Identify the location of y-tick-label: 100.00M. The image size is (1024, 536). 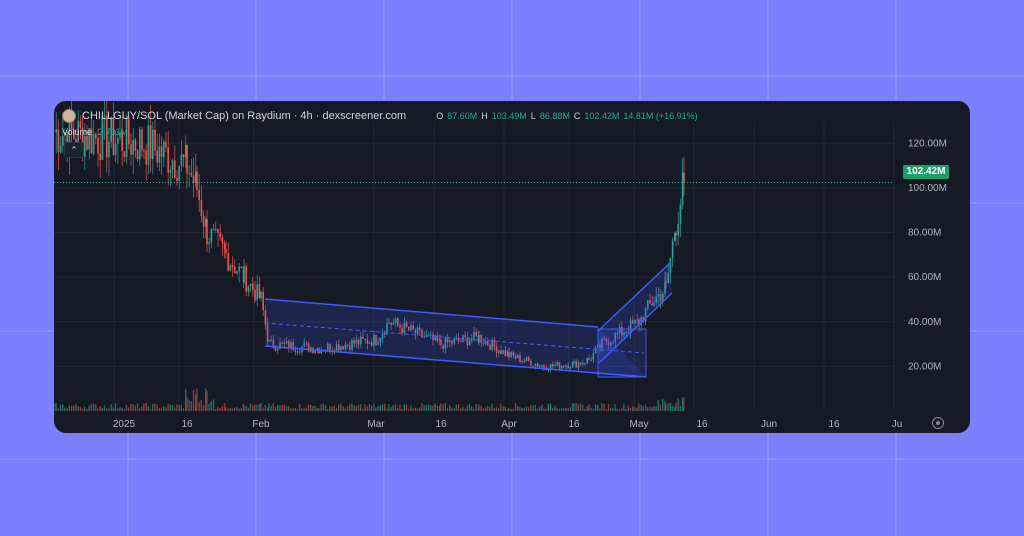
(927, 188).